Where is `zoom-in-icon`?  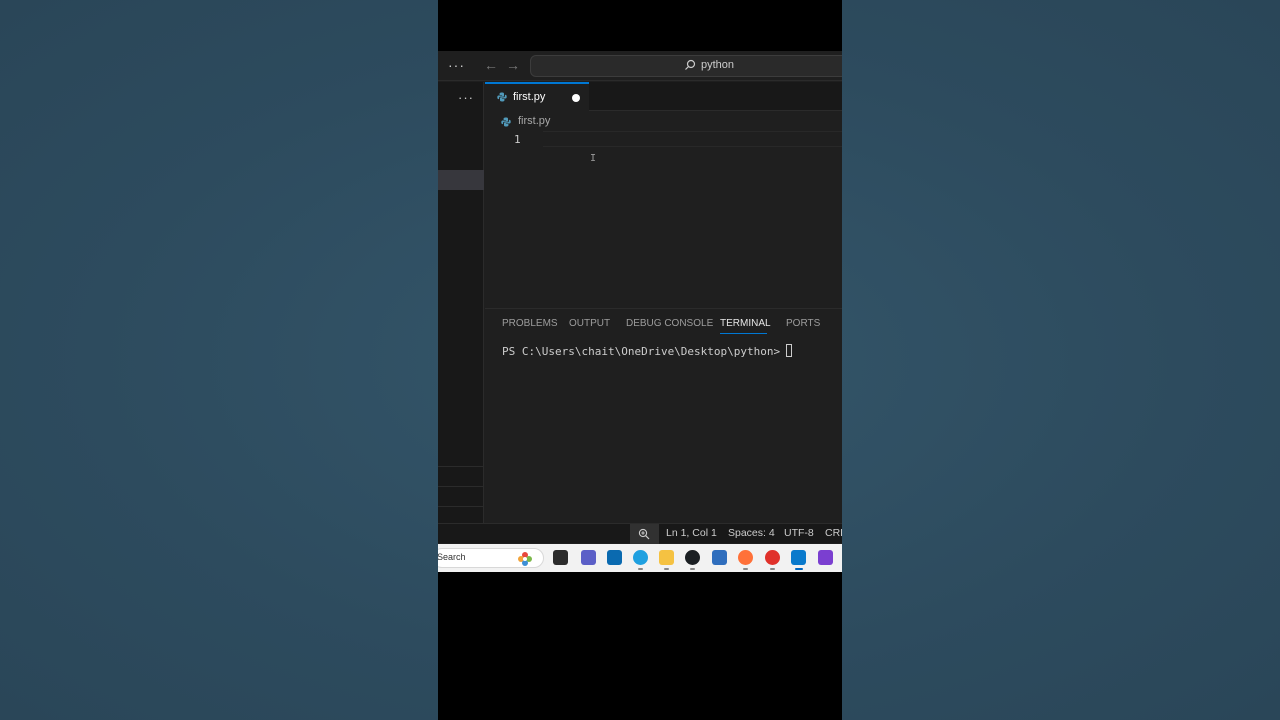
zoom-in-icon is located at coordinates (644, 534).